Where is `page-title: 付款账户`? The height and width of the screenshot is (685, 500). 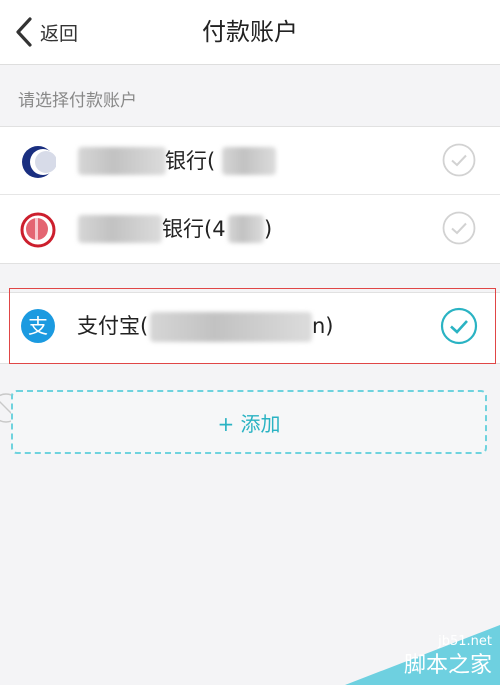 page-title: 付款账户 is located at coordinates (250, 32).